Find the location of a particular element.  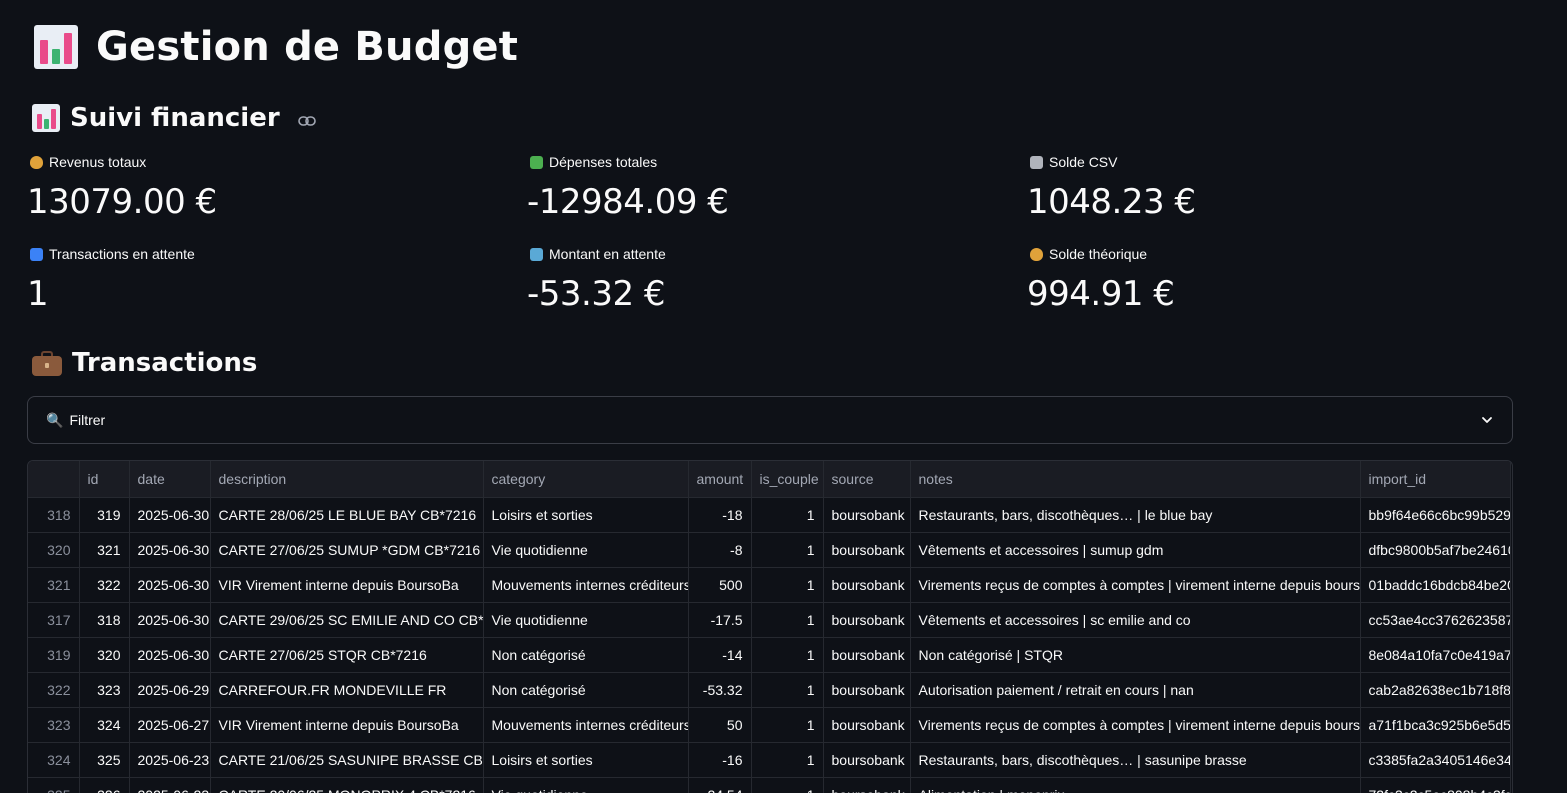

link-icon is located at coordinates (306, 121).